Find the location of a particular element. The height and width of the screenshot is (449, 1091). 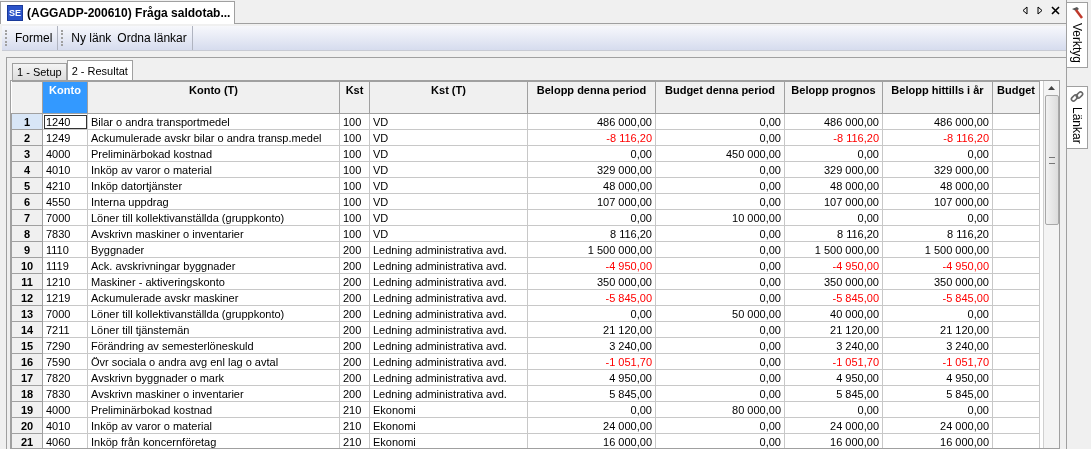

table-cell: 80 000,00 is located at coordinates (720, 409).